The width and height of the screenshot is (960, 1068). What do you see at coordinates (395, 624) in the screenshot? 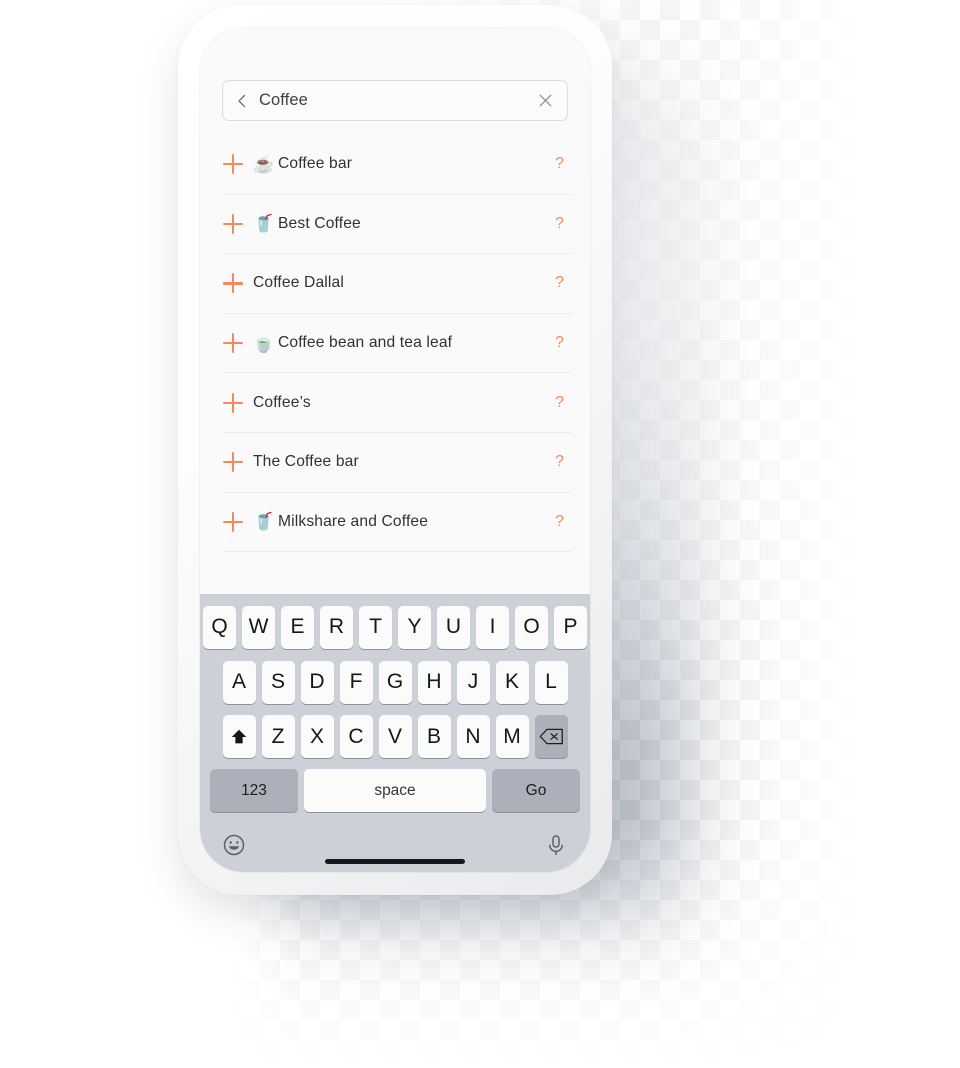
I see `keyboard-row-1: Q W E R T Y U I O P` at bounding box center [395, 624].